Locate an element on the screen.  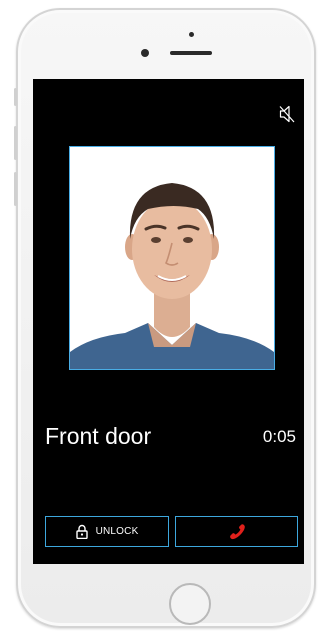
speaker-mute-button is located at coordinates (287, 114).